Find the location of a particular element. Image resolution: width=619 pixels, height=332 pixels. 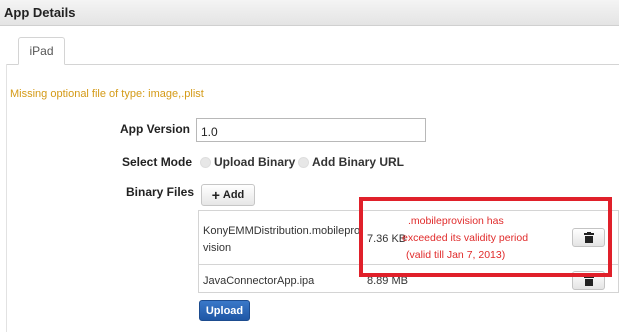

add-file-button: + Add is located at coordinates (228, 195).